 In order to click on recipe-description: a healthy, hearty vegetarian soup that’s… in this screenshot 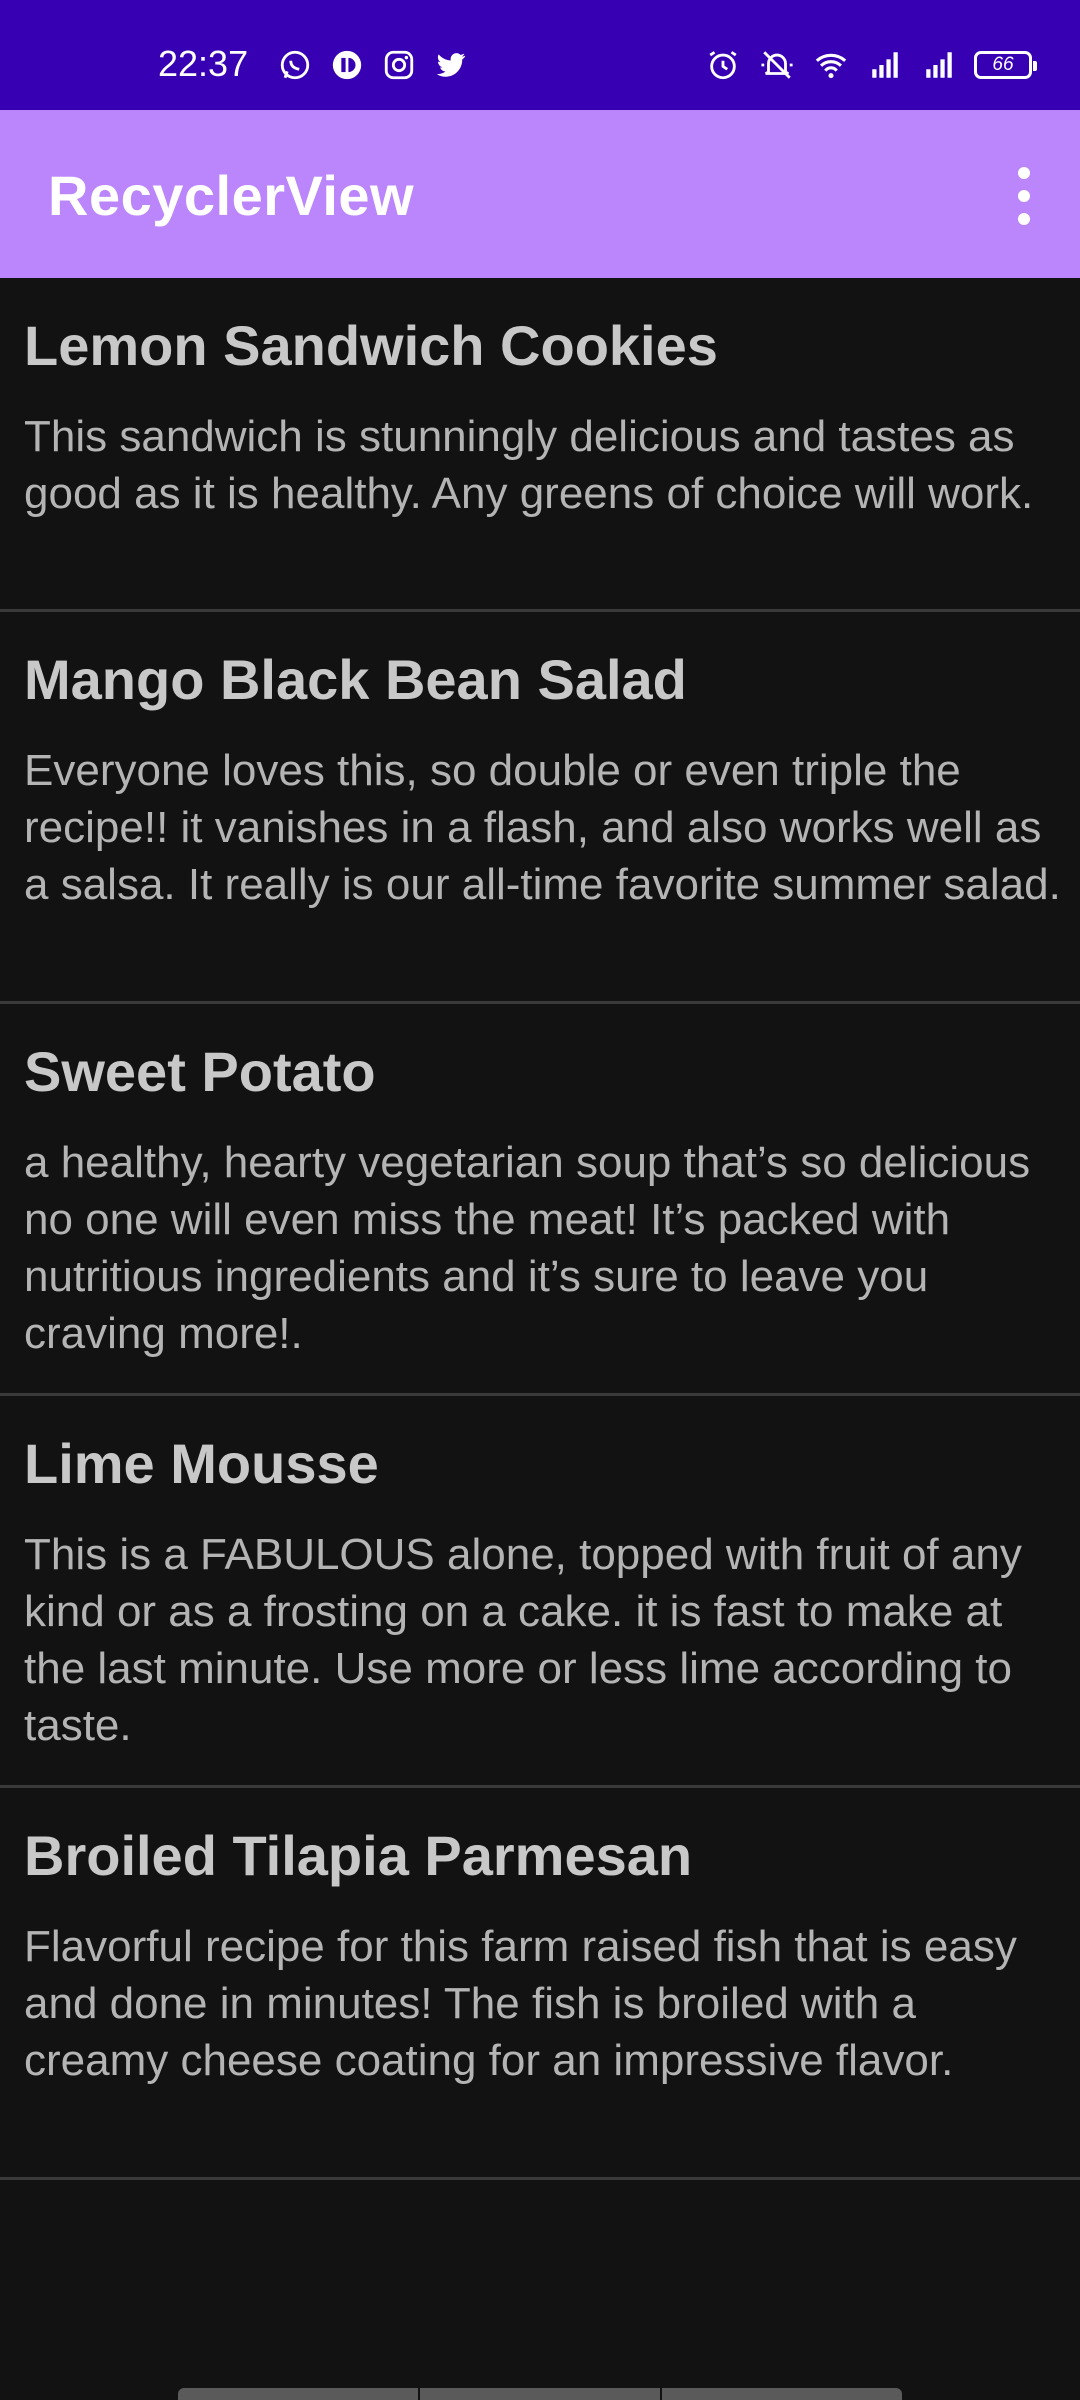, I will do `click(527, 1248)`.